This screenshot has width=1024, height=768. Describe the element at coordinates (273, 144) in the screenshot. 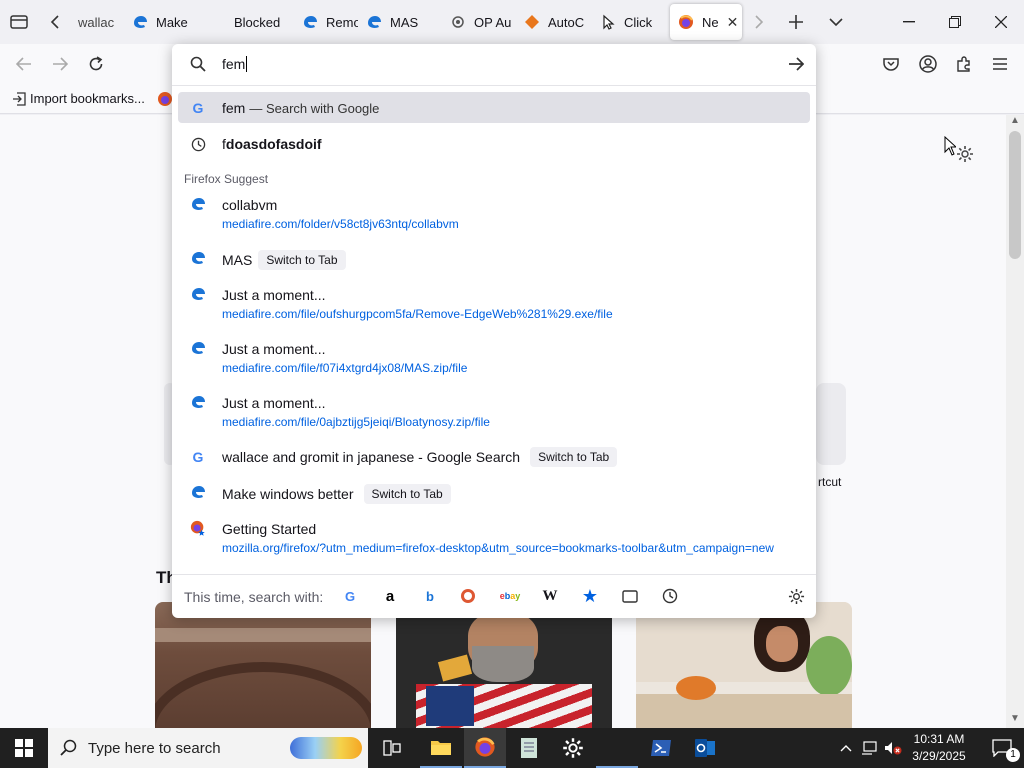

I see `history-completion: doasdofasdoif` at that location.